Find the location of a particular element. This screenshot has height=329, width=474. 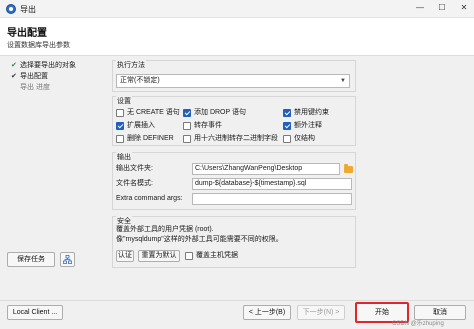

option-structure-only: 仅结构 is located at coordinates (299, 139).